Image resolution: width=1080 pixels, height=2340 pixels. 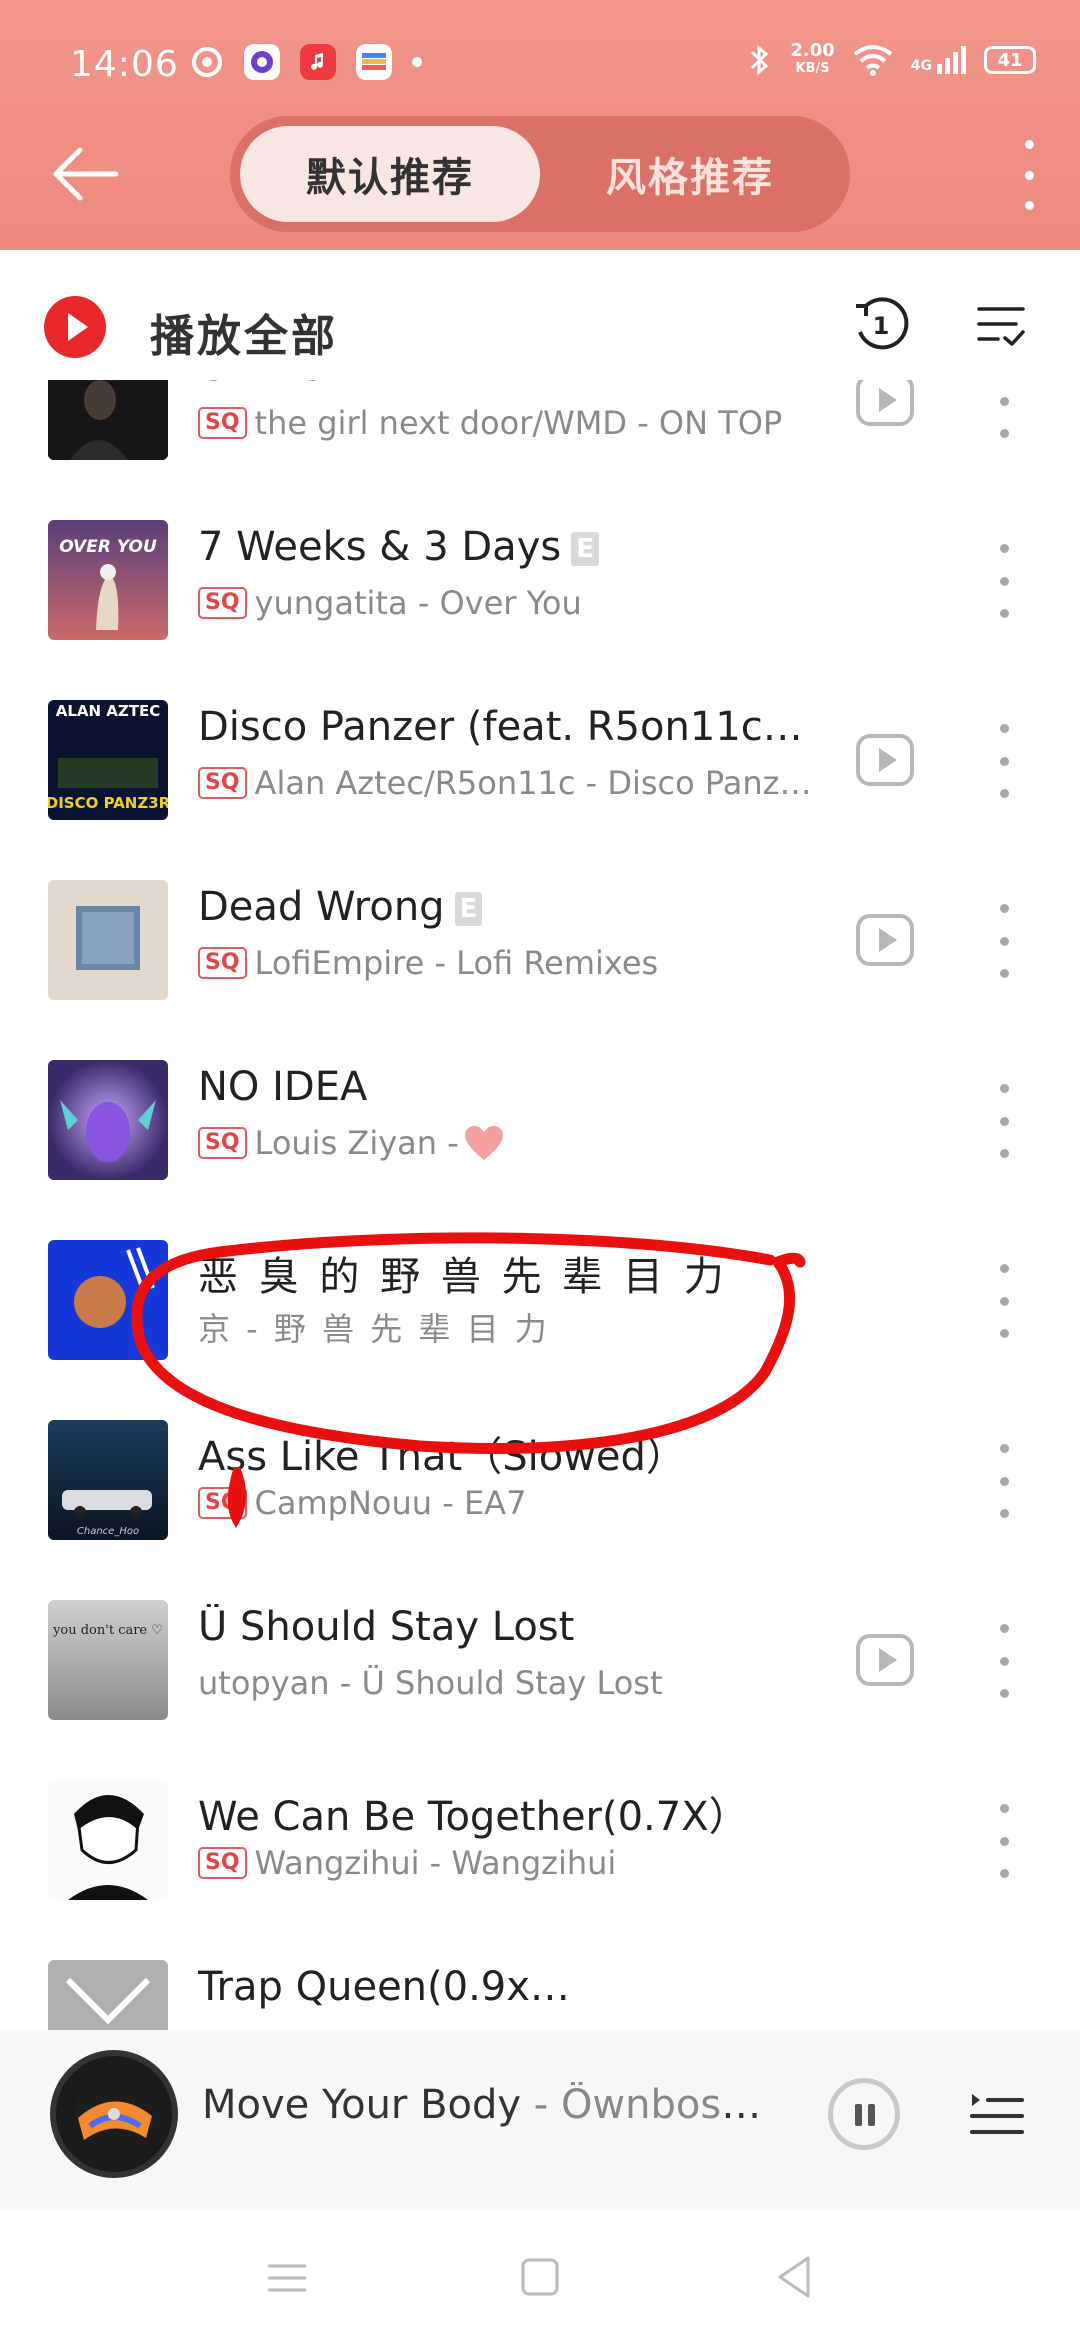 I want to click on battery-indicator: 41, so click(x=1010, y=60).